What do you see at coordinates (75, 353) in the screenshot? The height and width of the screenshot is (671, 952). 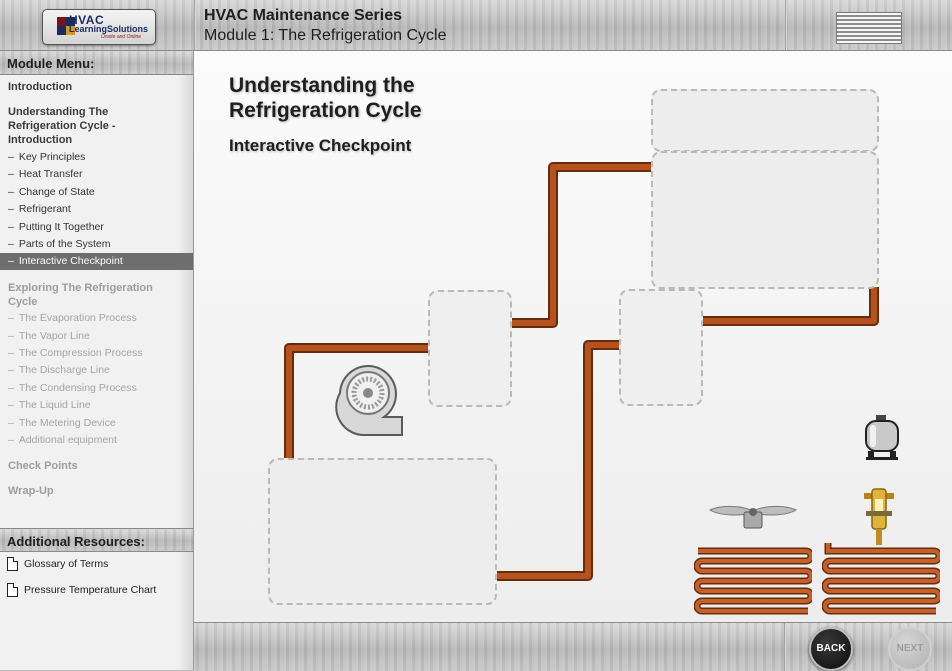 I see `sub-item-compression: – The Compression Process` at bounding box center [75, 353].